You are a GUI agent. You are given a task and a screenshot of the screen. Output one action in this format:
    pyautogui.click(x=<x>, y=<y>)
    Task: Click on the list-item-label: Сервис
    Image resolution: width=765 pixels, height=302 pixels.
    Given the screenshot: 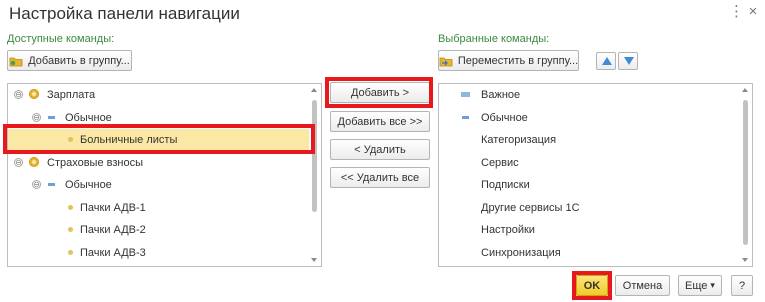 What is the action you would take?
    pyautogui.click(x=500, y=162)
    